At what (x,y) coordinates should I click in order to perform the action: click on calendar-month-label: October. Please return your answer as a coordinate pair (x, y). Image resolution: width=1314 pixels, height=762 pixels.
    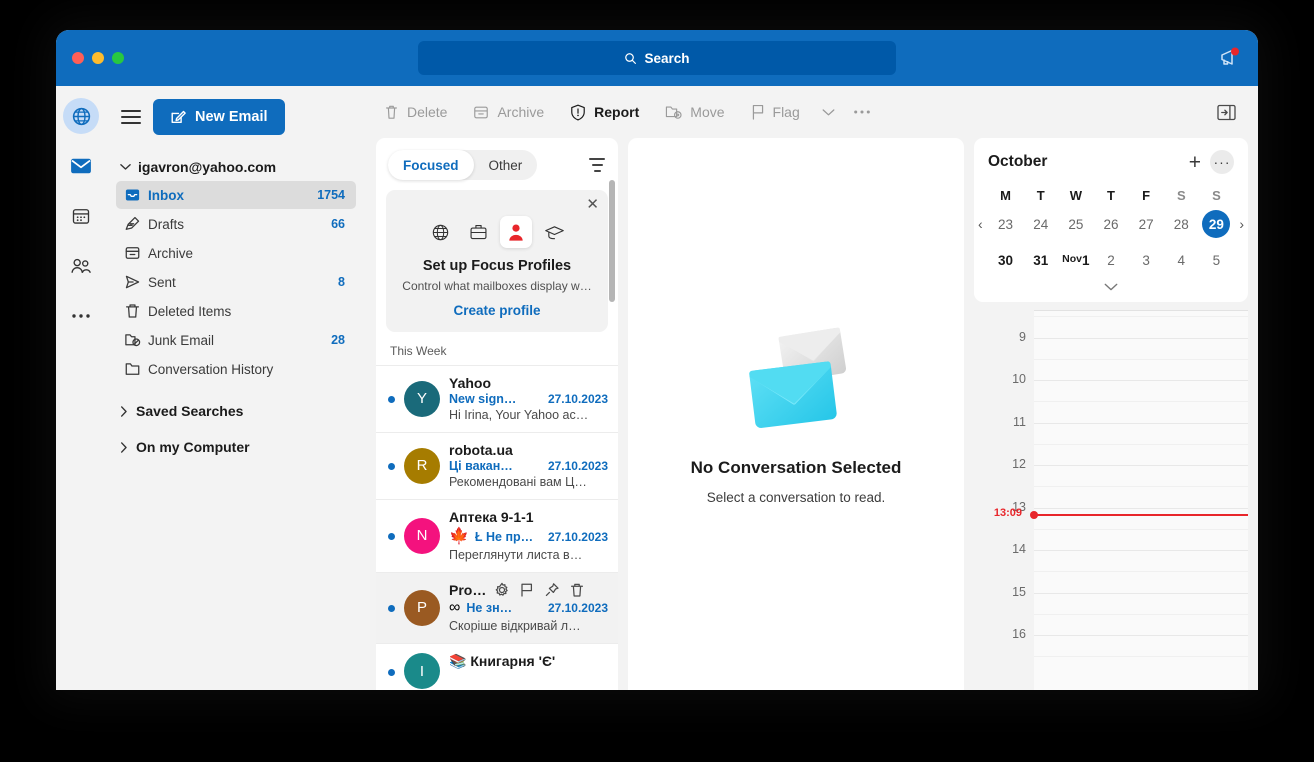
    Looking at the image, I should click on (1018, 161).